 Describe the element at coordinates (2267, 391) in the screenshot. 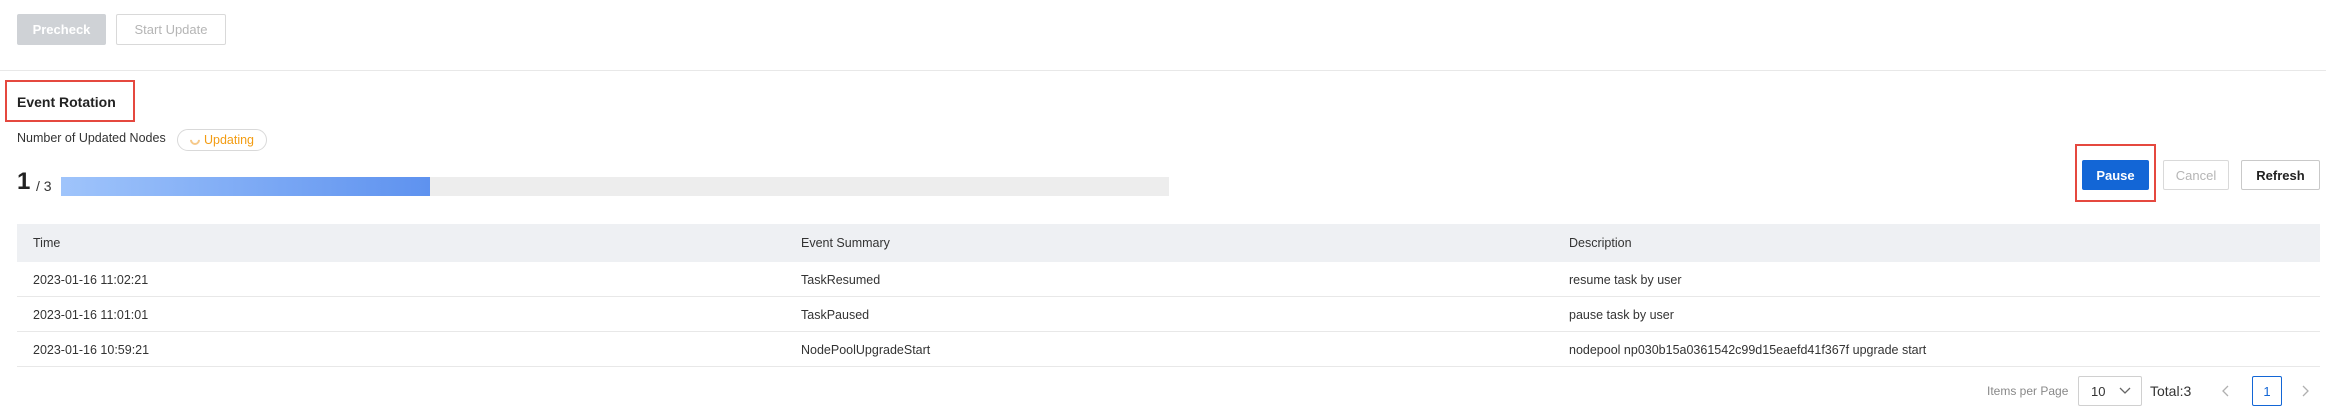

I see `page-button-current: 1` at that location.